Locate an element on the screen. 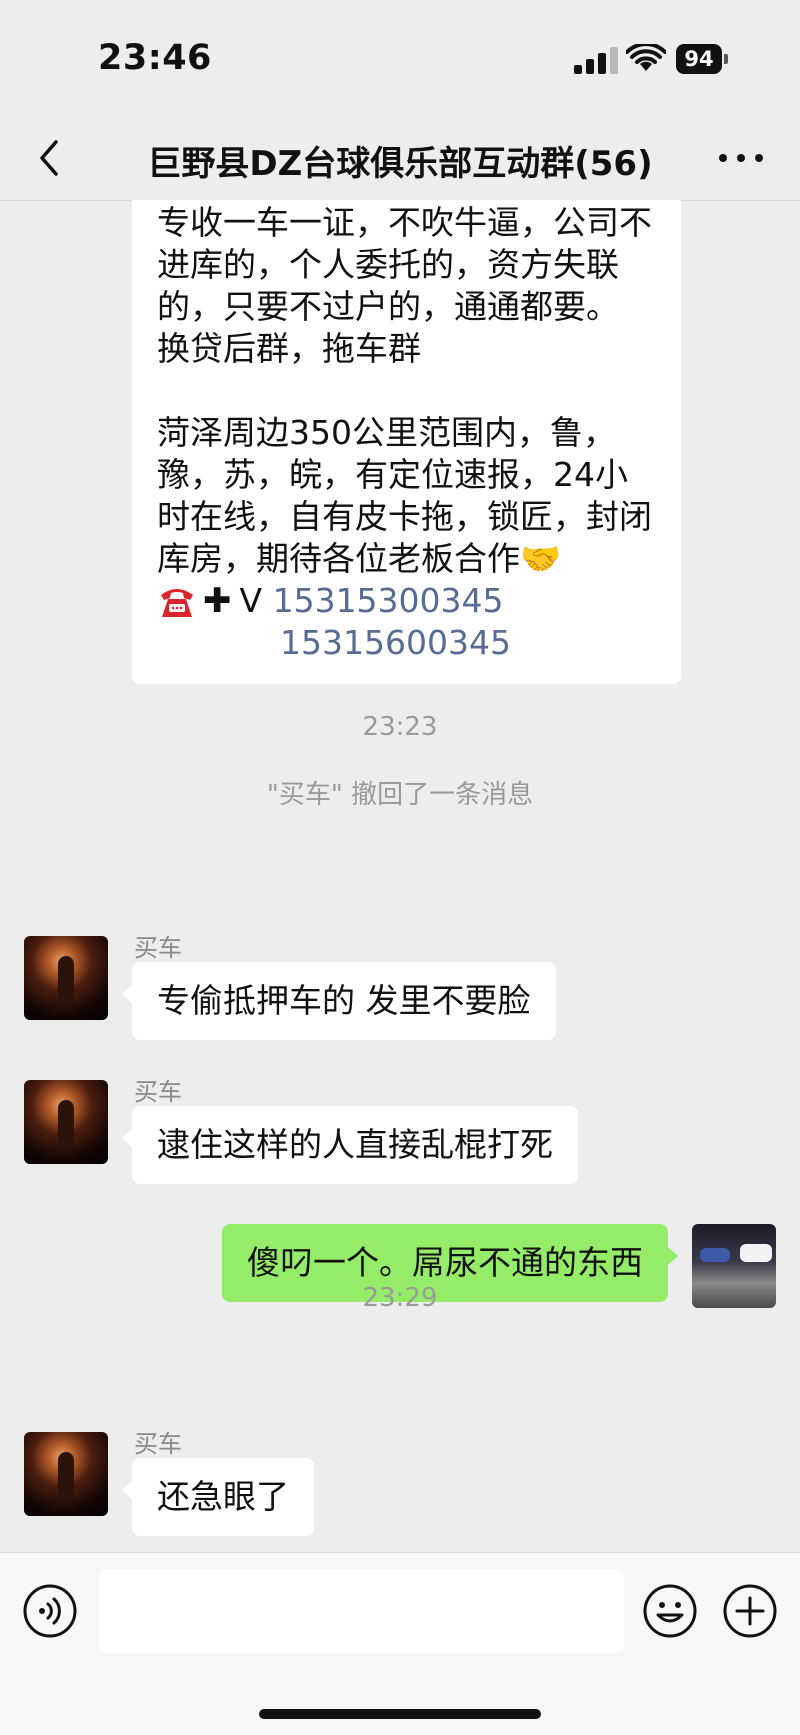  message-bubble: 逮住这样的人直接乱棍打死 is located at coordinates (355, 1145).